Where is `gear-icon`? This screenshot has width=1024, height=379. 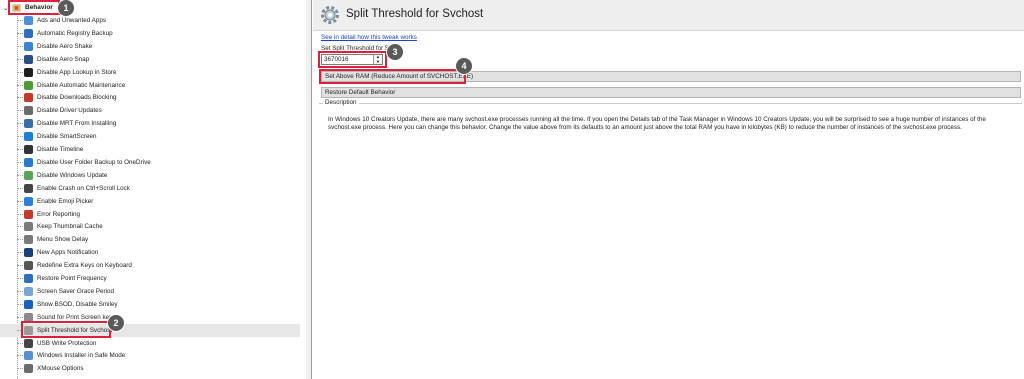
gear-icon is located at coordinates (330, 15).